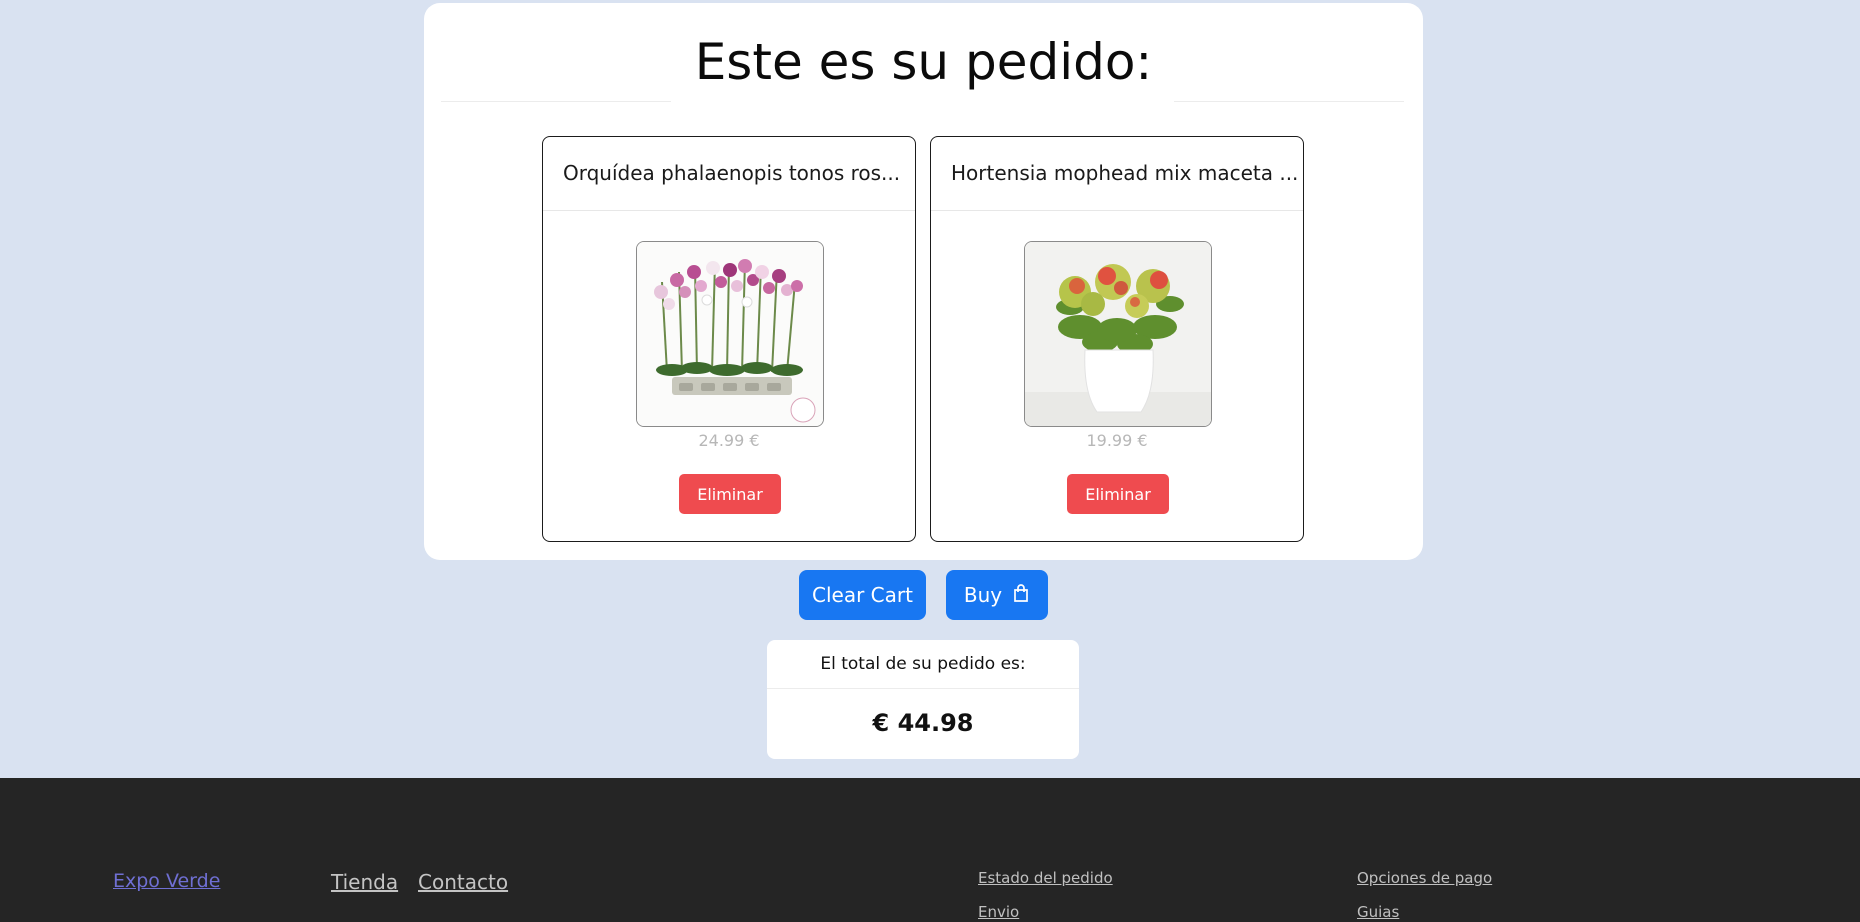  I want to click on title-divider-right, so click(1289, 101).